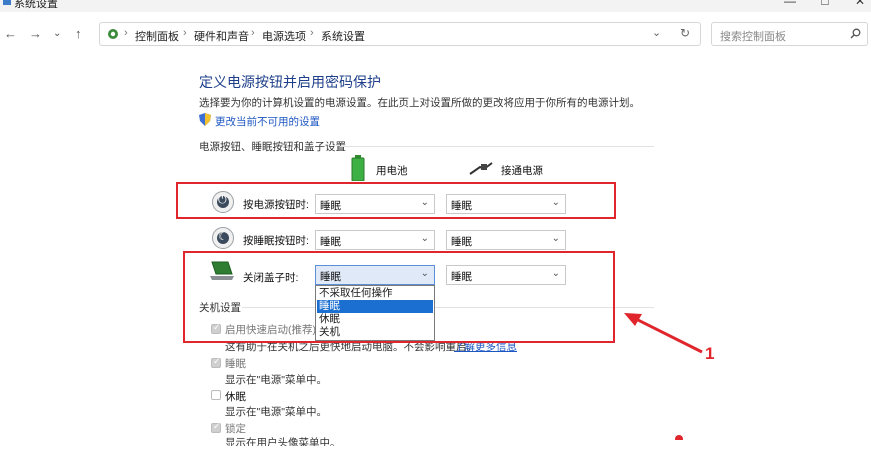 The height and width of the screenshot is (450, 871). Describe the element at coordinates (276, 241) in the screenshot. I see `sleep-button-label: 按睡眠按钮时:` at that location.